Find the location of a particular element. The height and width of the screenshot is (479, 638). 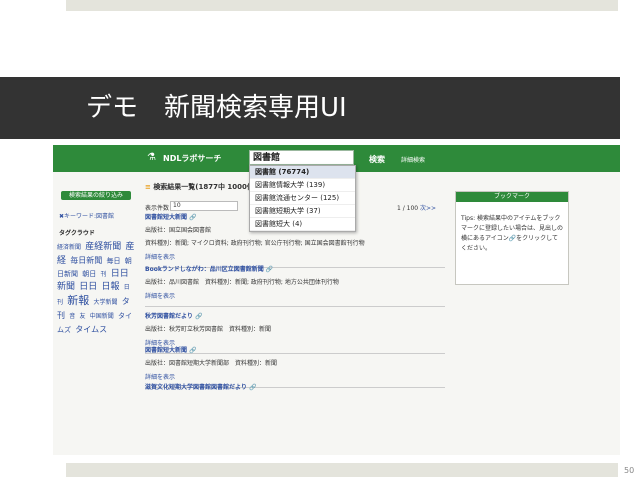

tag-link: 毎日新聞 is located at coordinates (86, 260).